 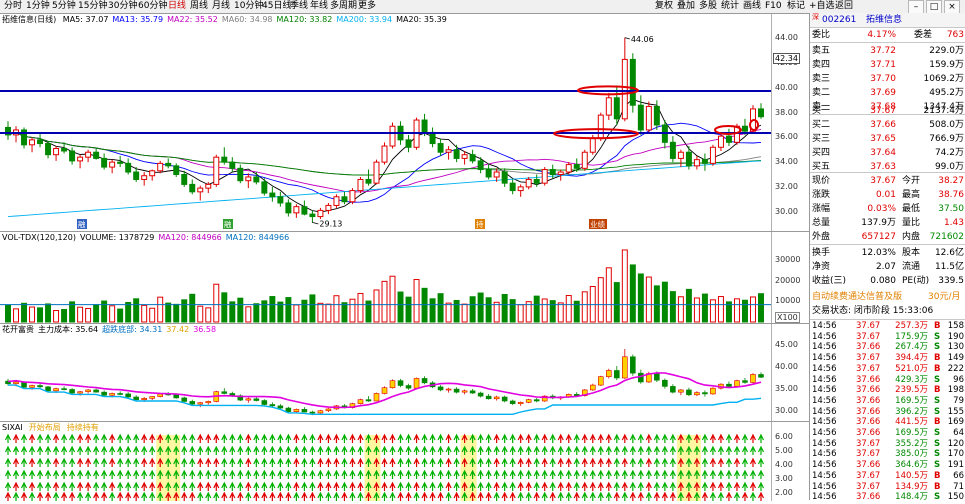 What do you see at coordinates (944, 111) in the screenshot?
I see `bid-volume-0: 2137.4万` at bounding box center [944, 111].